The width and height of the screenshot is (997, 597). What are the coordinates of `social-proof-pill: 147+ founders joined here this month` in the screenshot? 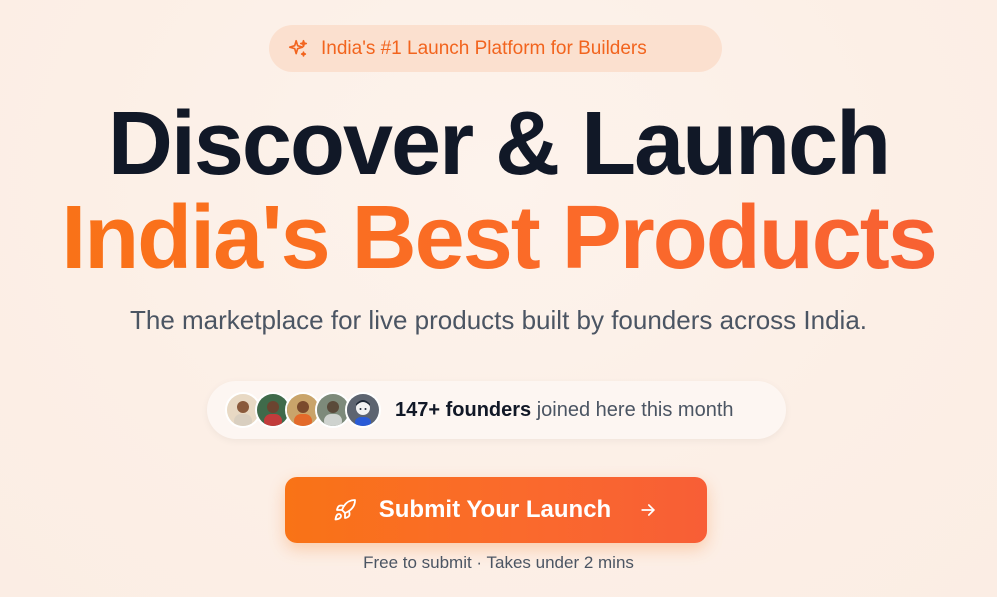 It's located at (496, 410).